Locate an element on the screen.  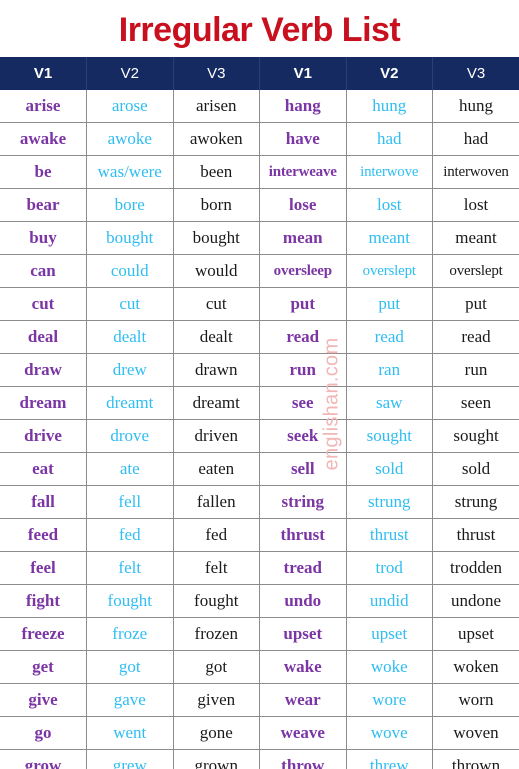
verb-cell-left-v1: buy is located at coordinates (43, 238).